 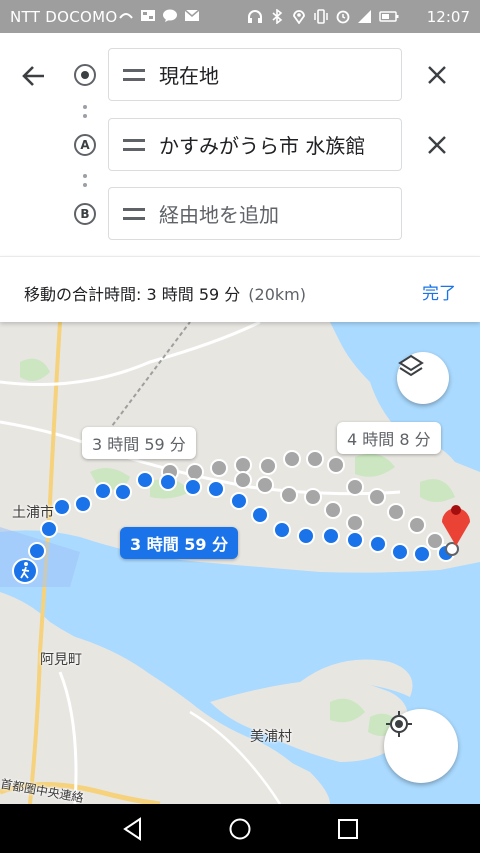 I want to click on signal-app-icon, so click(x=126, y=15).